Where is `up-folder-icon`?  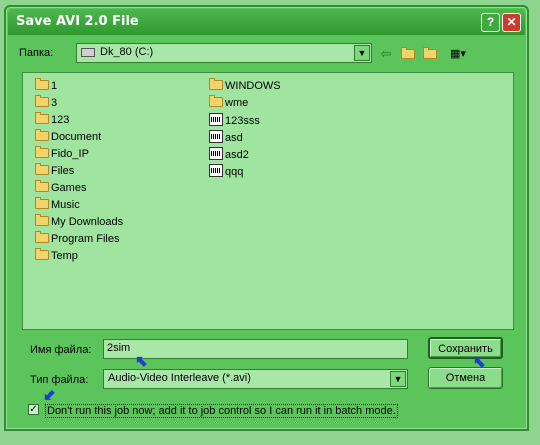 up-folder-icon is located at coordinates (408, 54).